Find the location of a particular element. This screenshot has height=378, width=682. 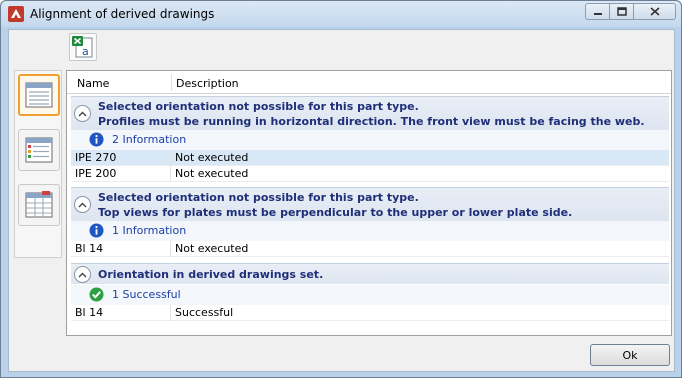

group-header: Orientation in derived drawings set. is located at coordinates (370, 273).